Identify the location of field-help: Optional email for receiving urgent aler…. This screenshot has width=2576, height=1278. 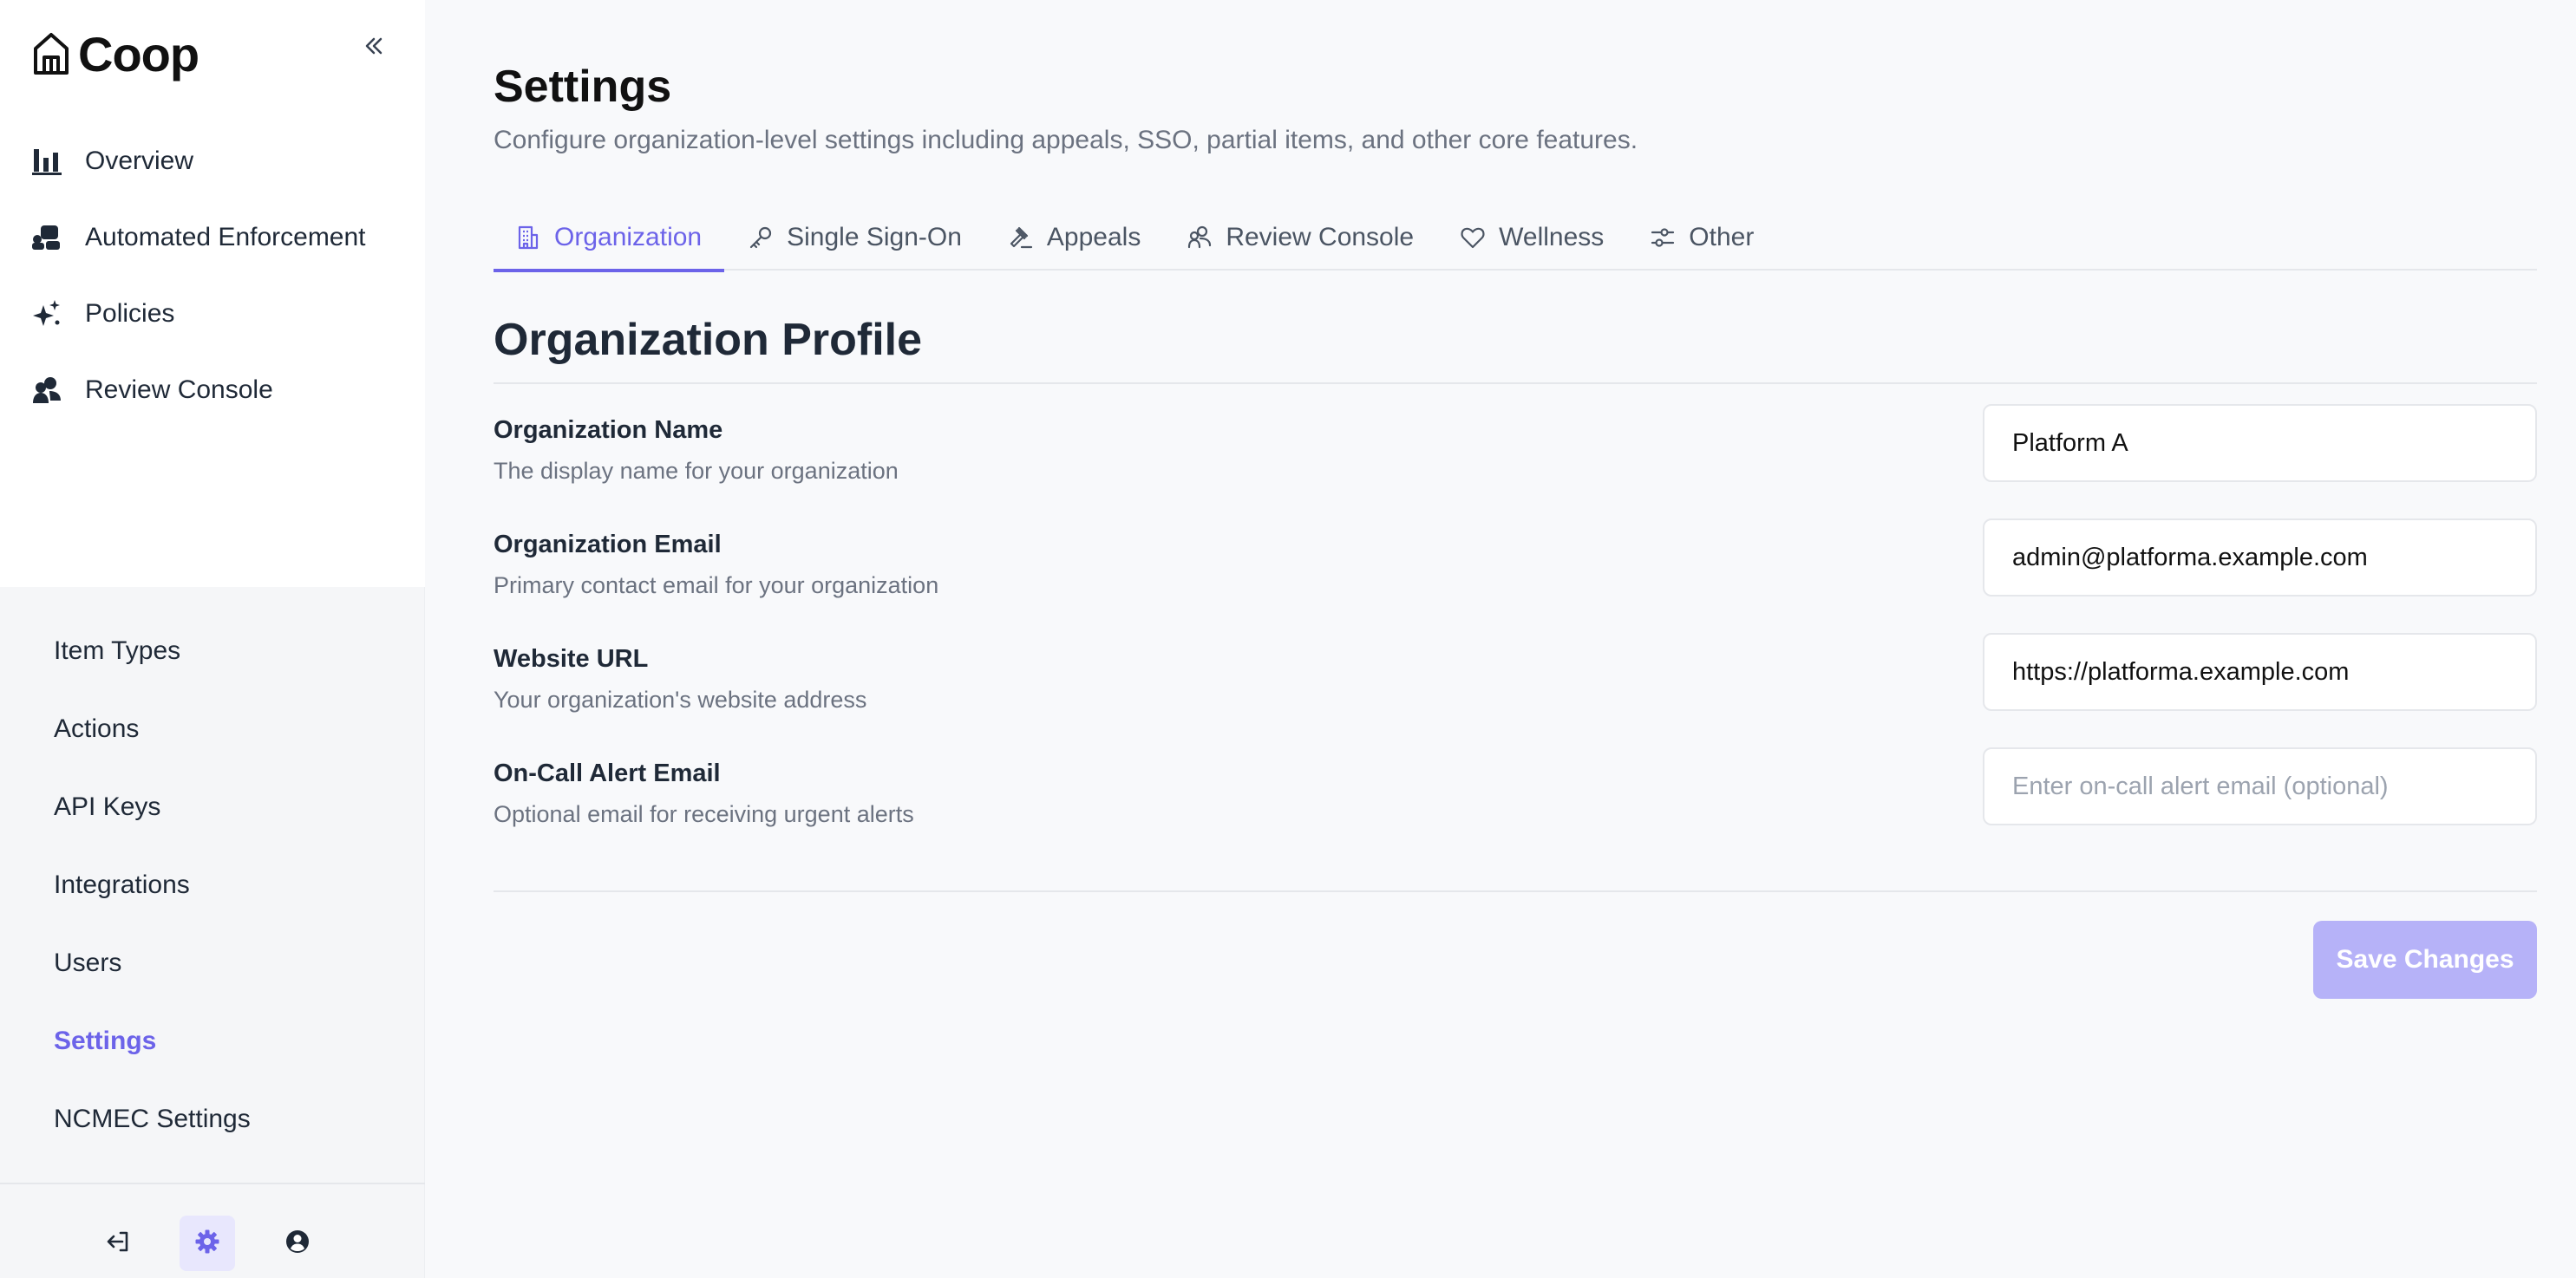
(704, 814).